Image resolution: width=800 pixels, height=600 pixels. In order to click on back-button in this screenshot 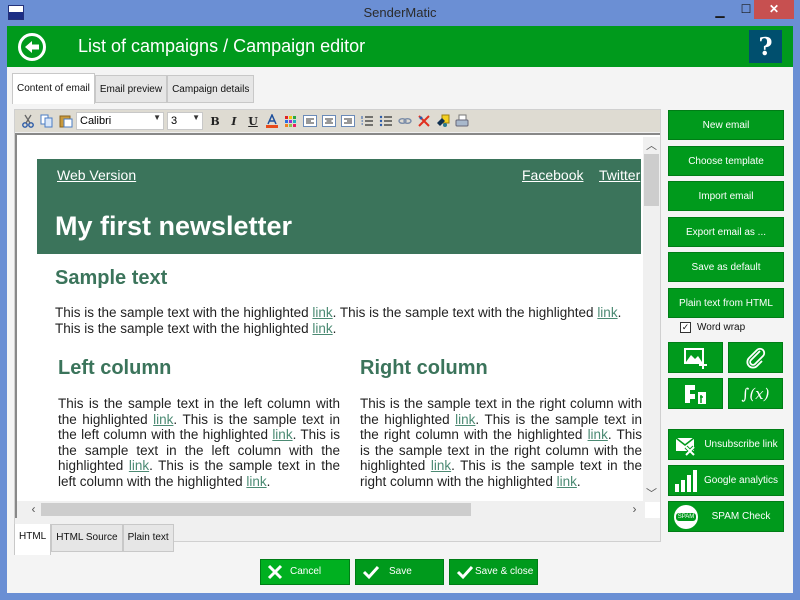, I will do `click(32, 47)`.